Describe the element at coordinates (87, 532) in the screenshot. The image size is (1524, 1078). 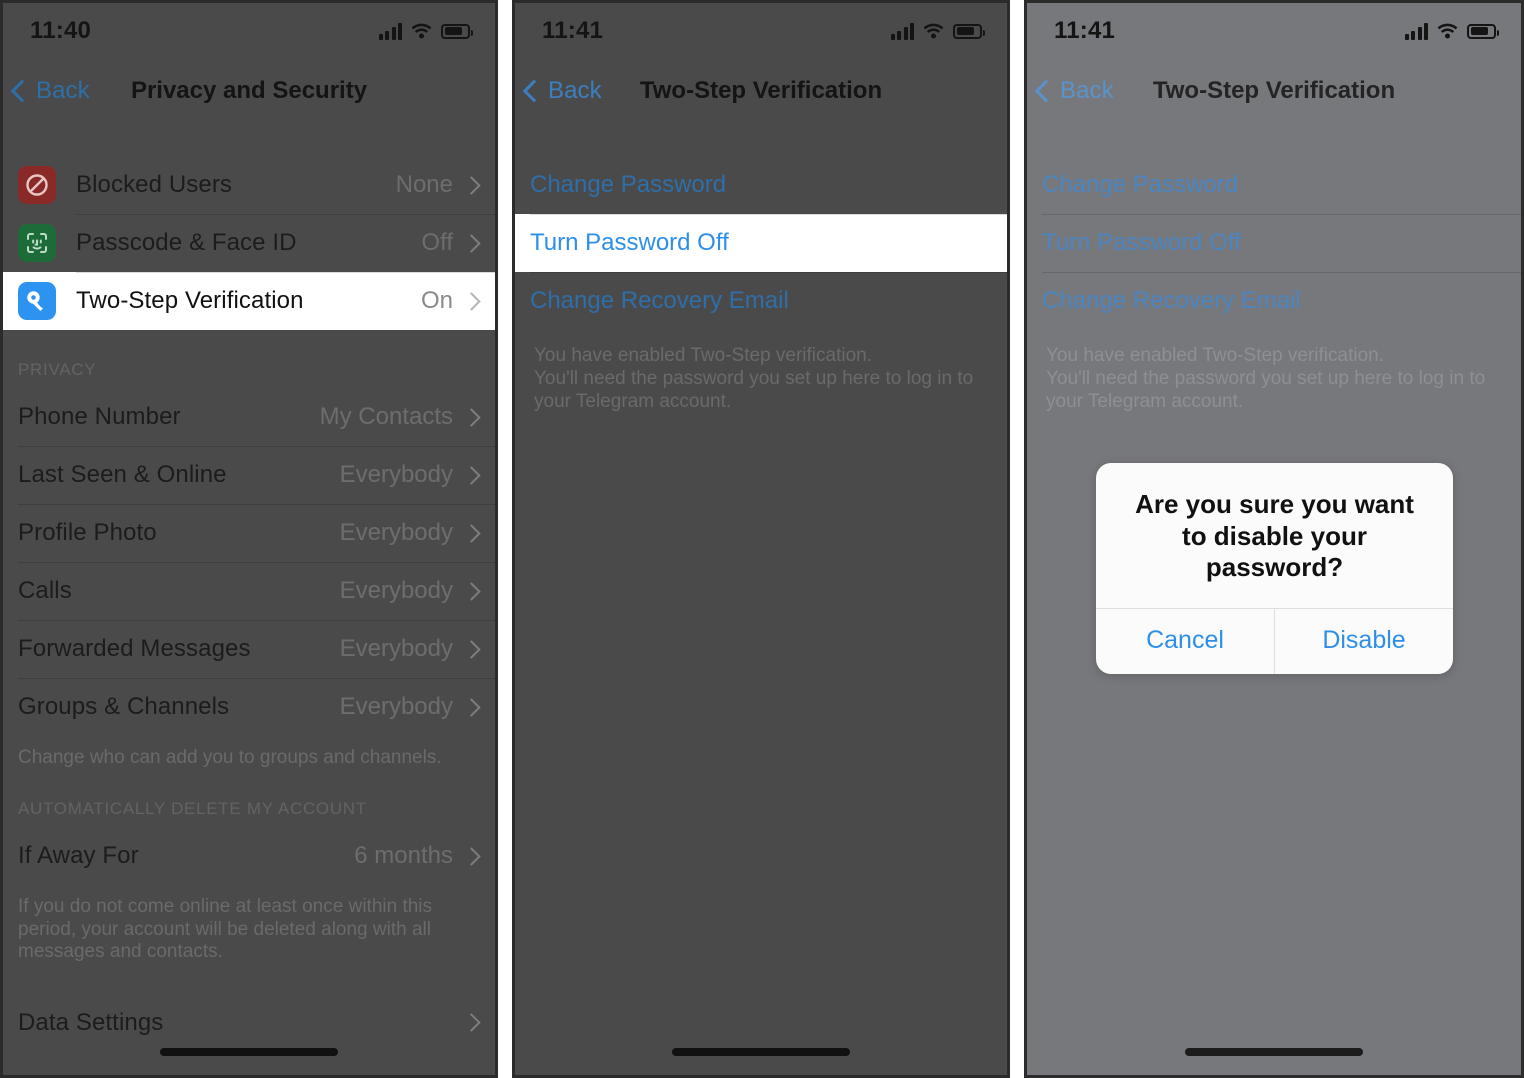
I see `row-label: Profile Photo` at that location.